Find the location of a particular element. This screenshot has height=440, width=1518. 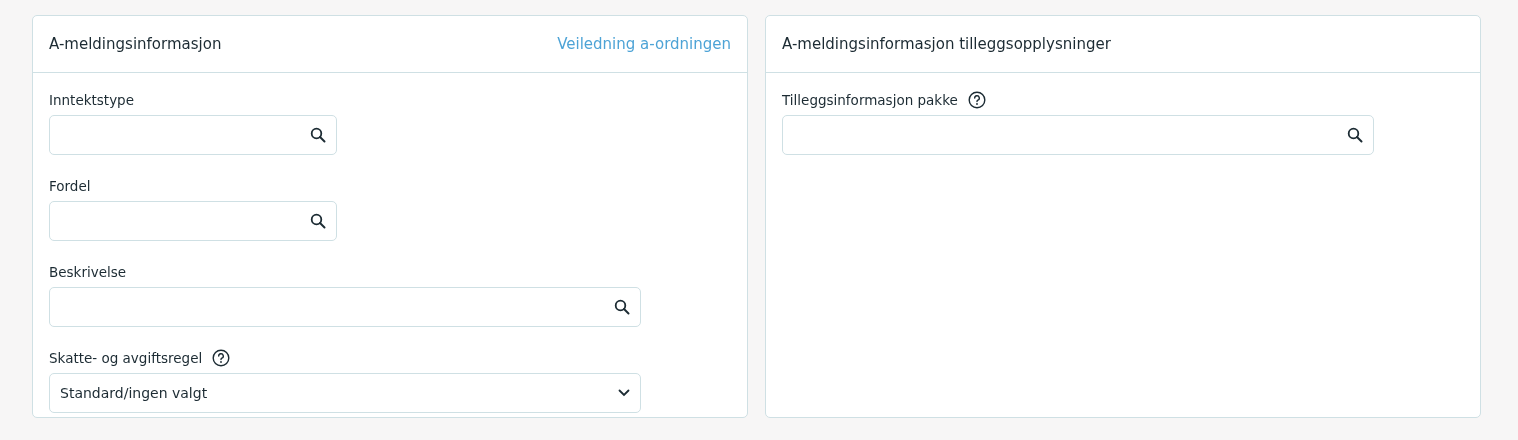

field-label: Tilleggsinformasjon pakke is located at coordinates (870, 100).